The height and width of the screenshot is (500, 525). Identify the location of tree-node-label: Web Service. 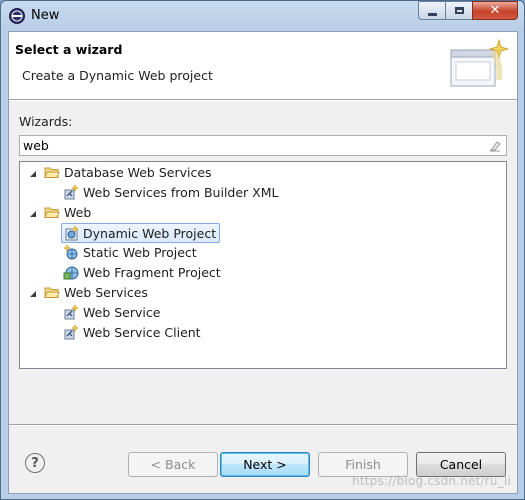
(122, 312).